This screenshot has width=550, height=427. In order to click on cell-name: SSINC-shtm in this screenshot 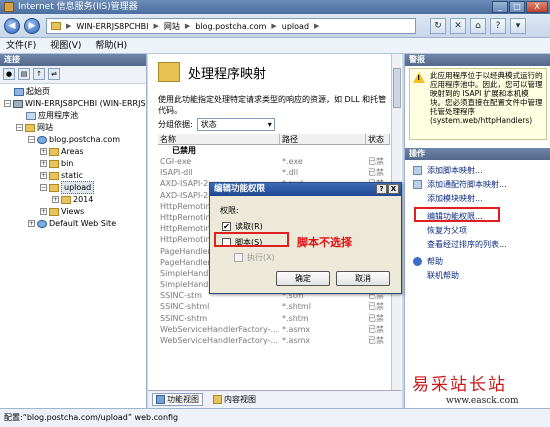, I will do `click(184, 318)`.